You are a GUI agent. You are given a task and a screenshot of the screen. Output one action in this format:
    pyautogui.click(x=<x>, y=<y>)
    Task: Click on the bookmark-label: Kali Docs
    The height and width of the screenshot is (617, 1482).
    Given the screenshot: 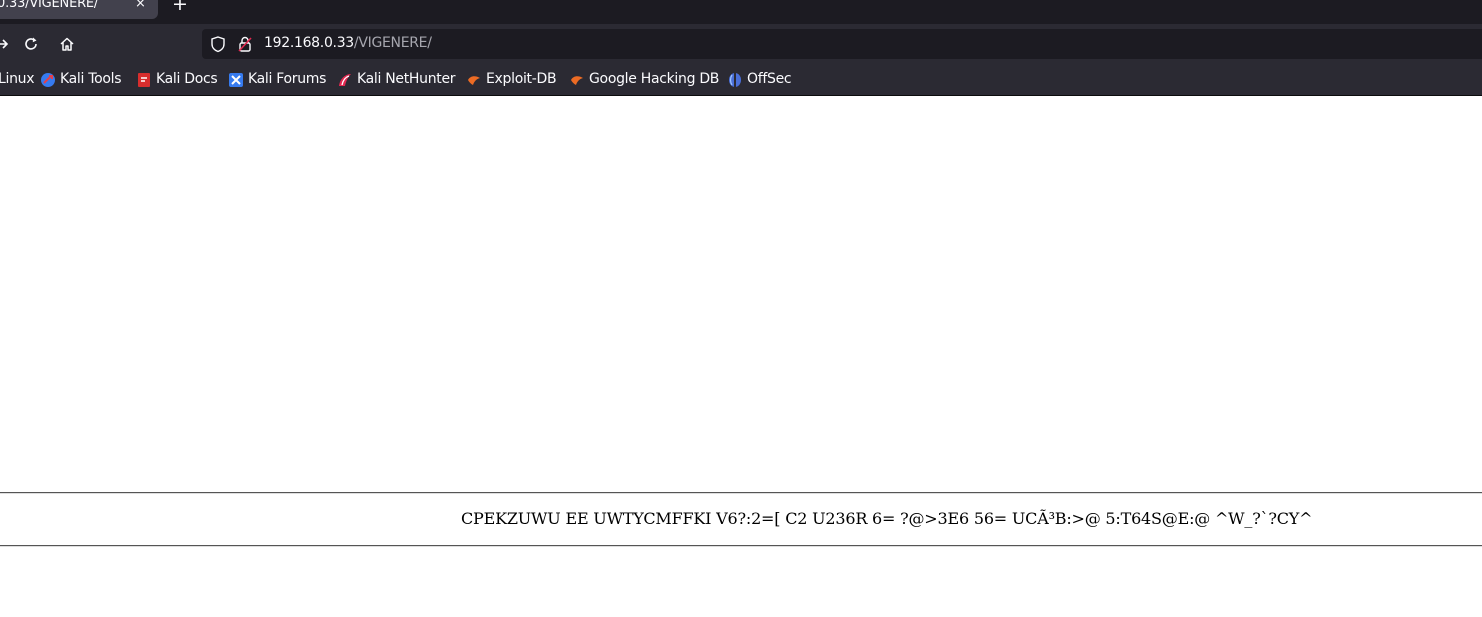 What is the action you would take?
    pyautogui.click(x=187, y=79)
    